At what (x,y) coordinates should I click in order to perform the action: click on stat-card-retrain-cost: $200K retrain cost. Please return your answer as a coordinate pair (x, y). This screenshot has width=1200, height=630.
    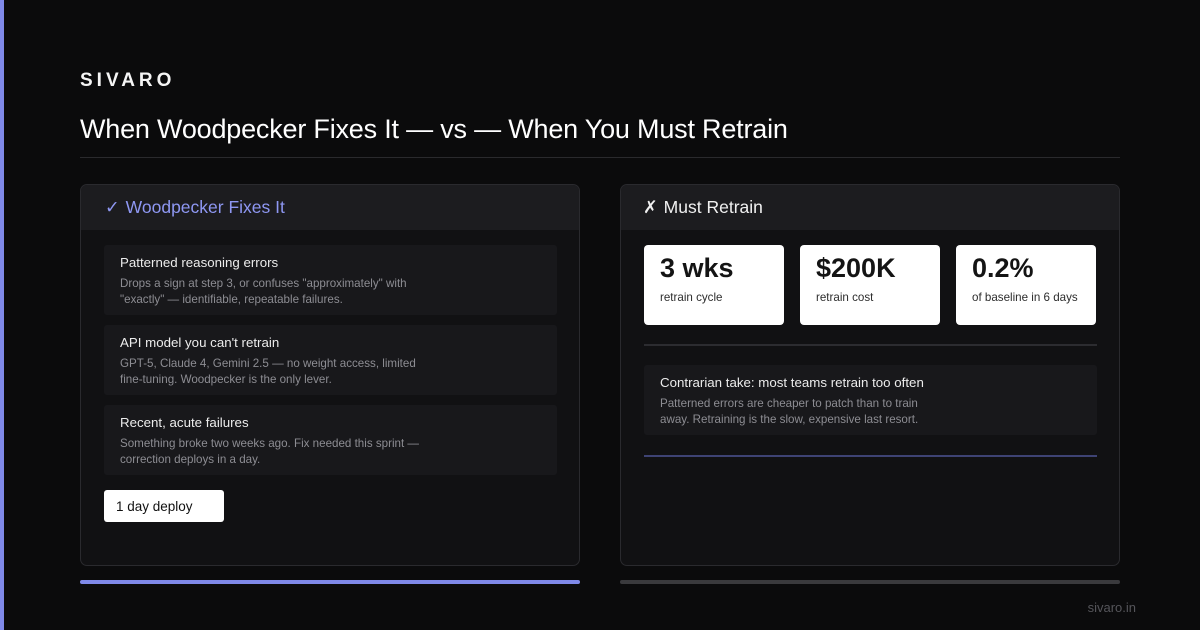
    Looking at the image, I should click on (870, 285).